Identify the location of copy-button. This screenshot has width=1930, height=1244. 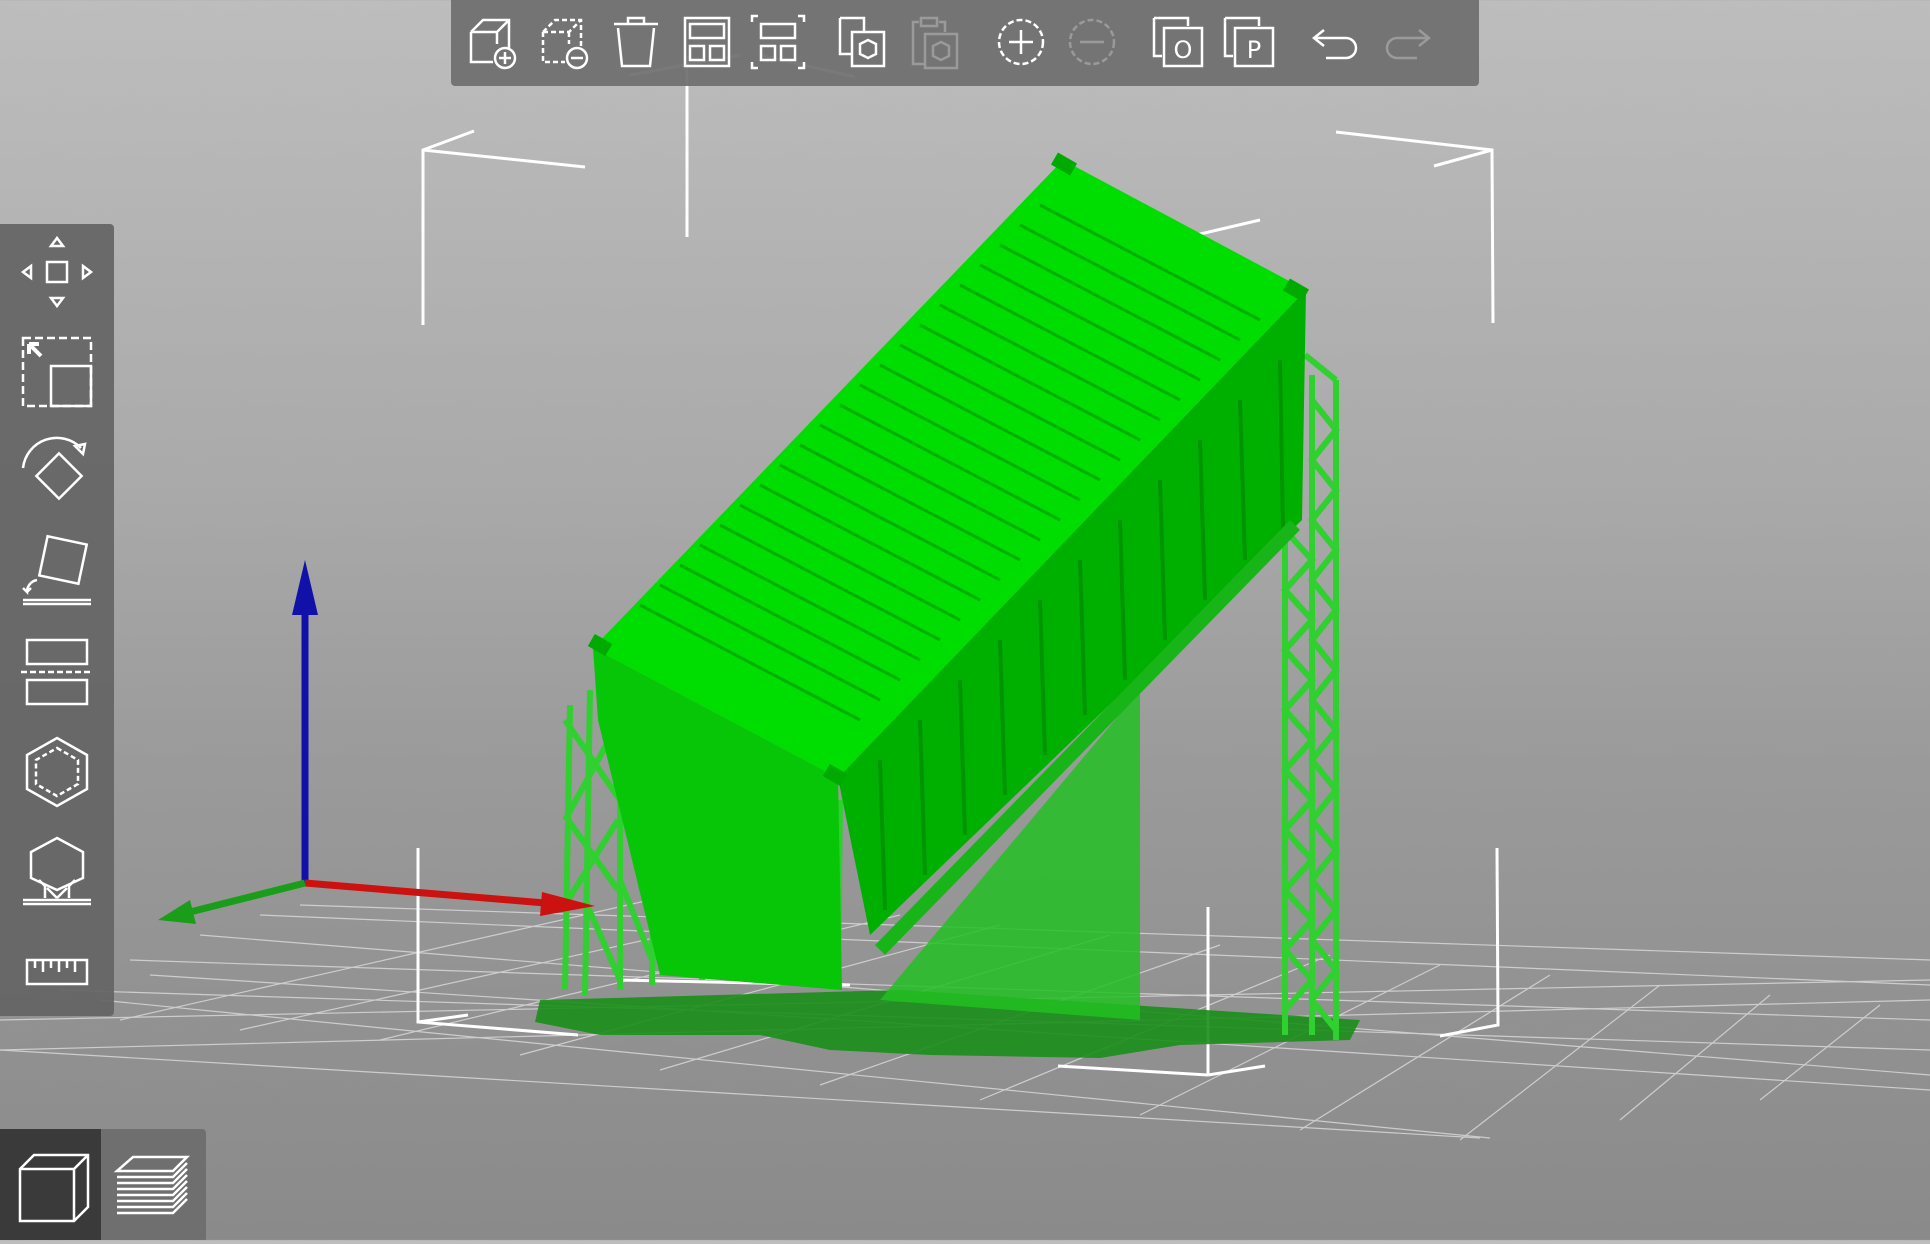
(864, 42).